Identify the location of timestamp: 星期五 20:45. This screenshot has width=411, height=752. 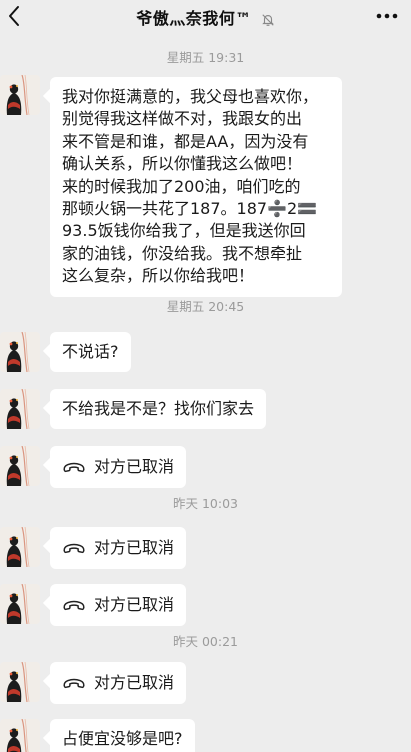
(205, 306).